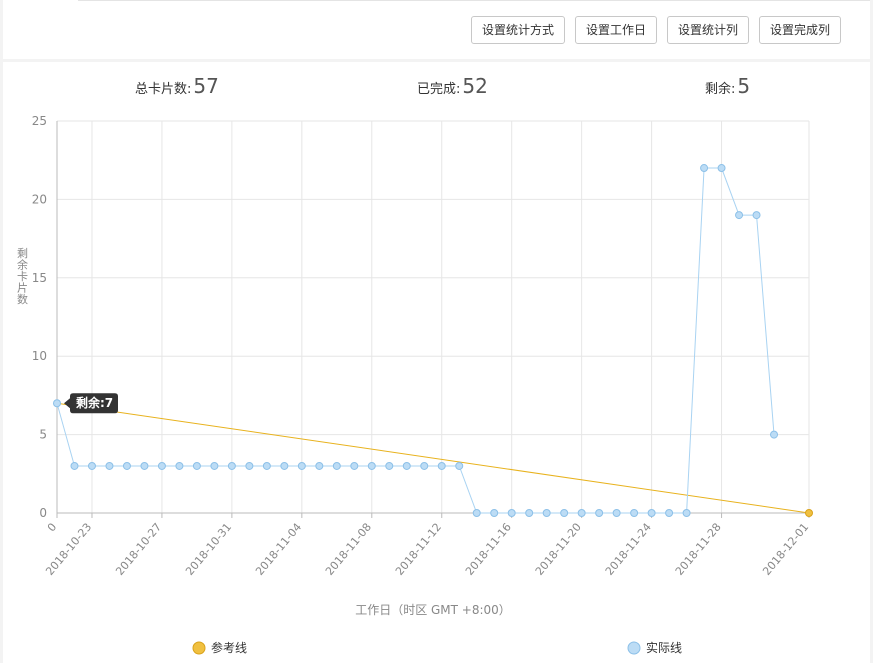 The width and height of the screenshot is (873, 663). What do you see at coordinates (278, 549) in the screenshot?
I see `x-tick-label: 2018-11-04` at bounding box center [278, 549].